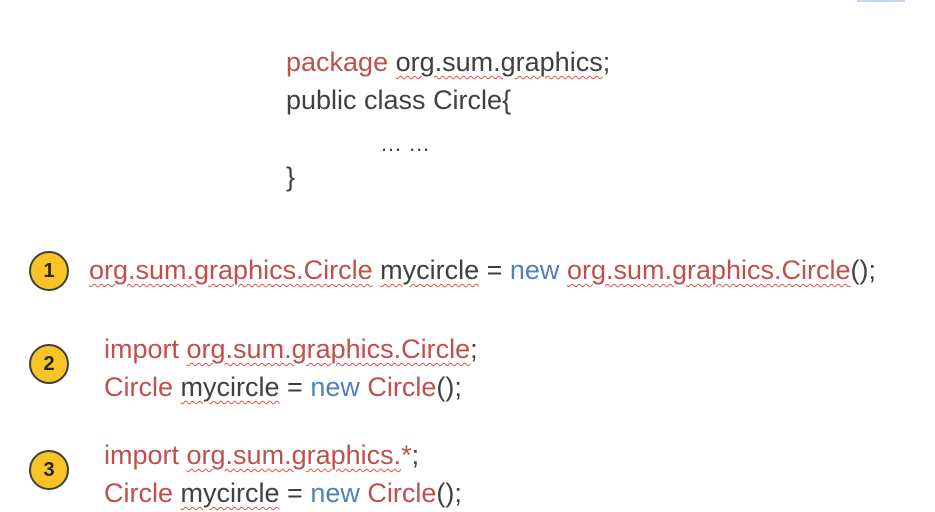 Image resolution: width=935 pixels, height=512 pixels. I want to click on example-3-declaration-line: Circle mycircle = new Circle();, so click(283, 493).